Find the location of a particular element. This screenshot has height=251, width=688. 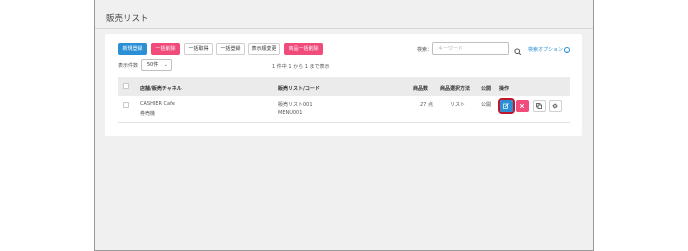

header-list-code: 販売リスト/コード is located at coordinates (299, 89).